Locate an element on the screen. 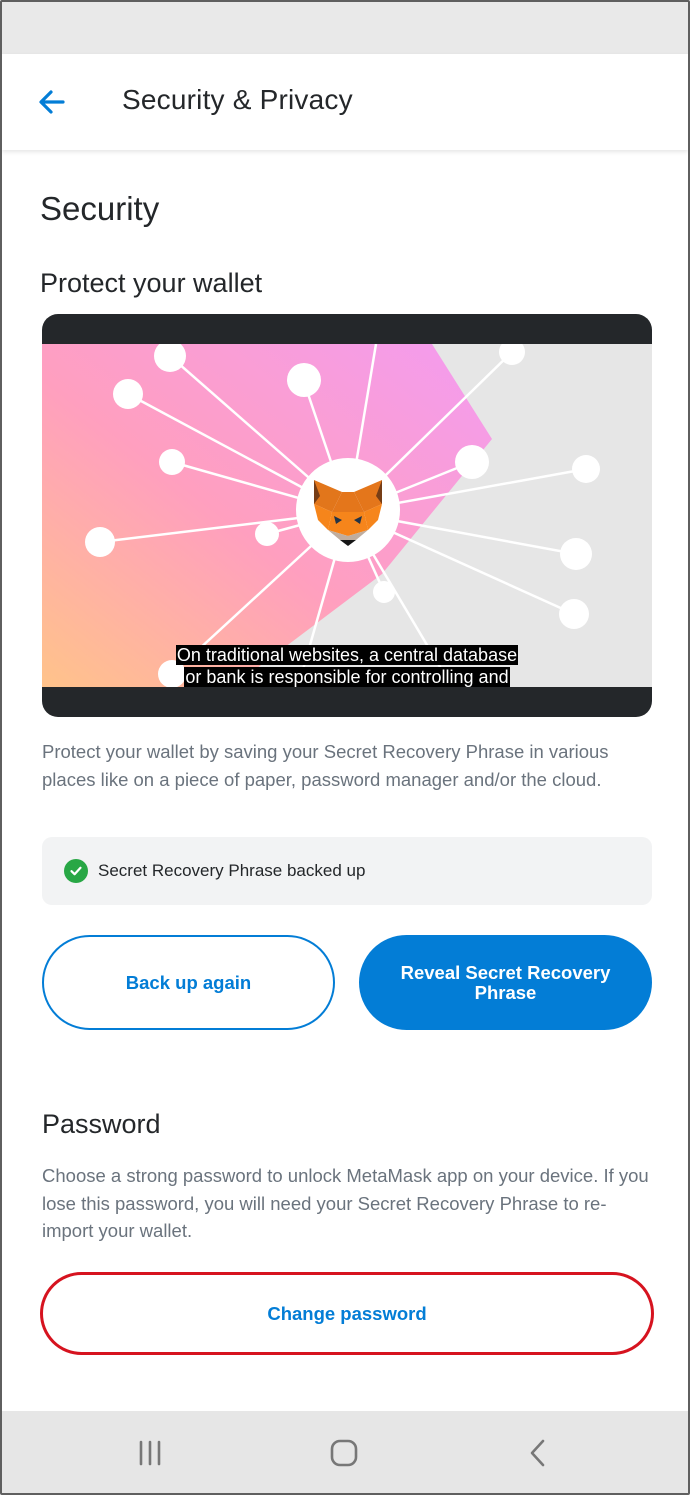  system-nav-bar is located at coordinates (345, 1452).